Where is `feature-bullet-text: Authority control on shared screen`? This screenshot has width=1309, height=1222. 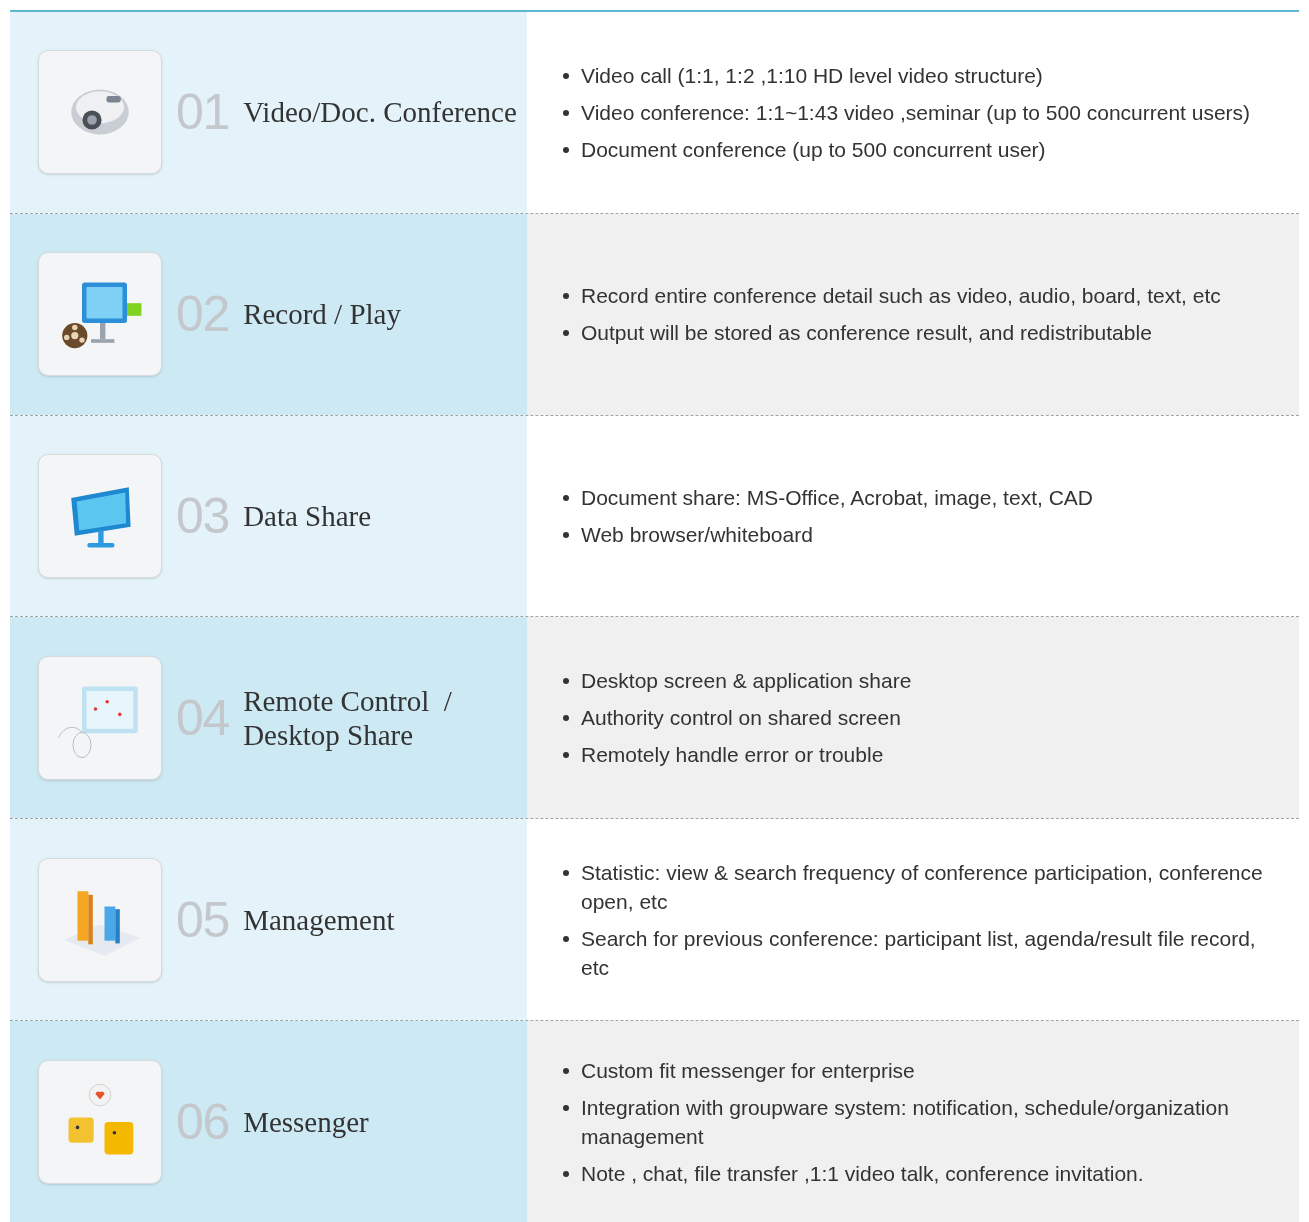
feature-bullet-text: Authority control on shared screen is located at coordinates (741, 718).